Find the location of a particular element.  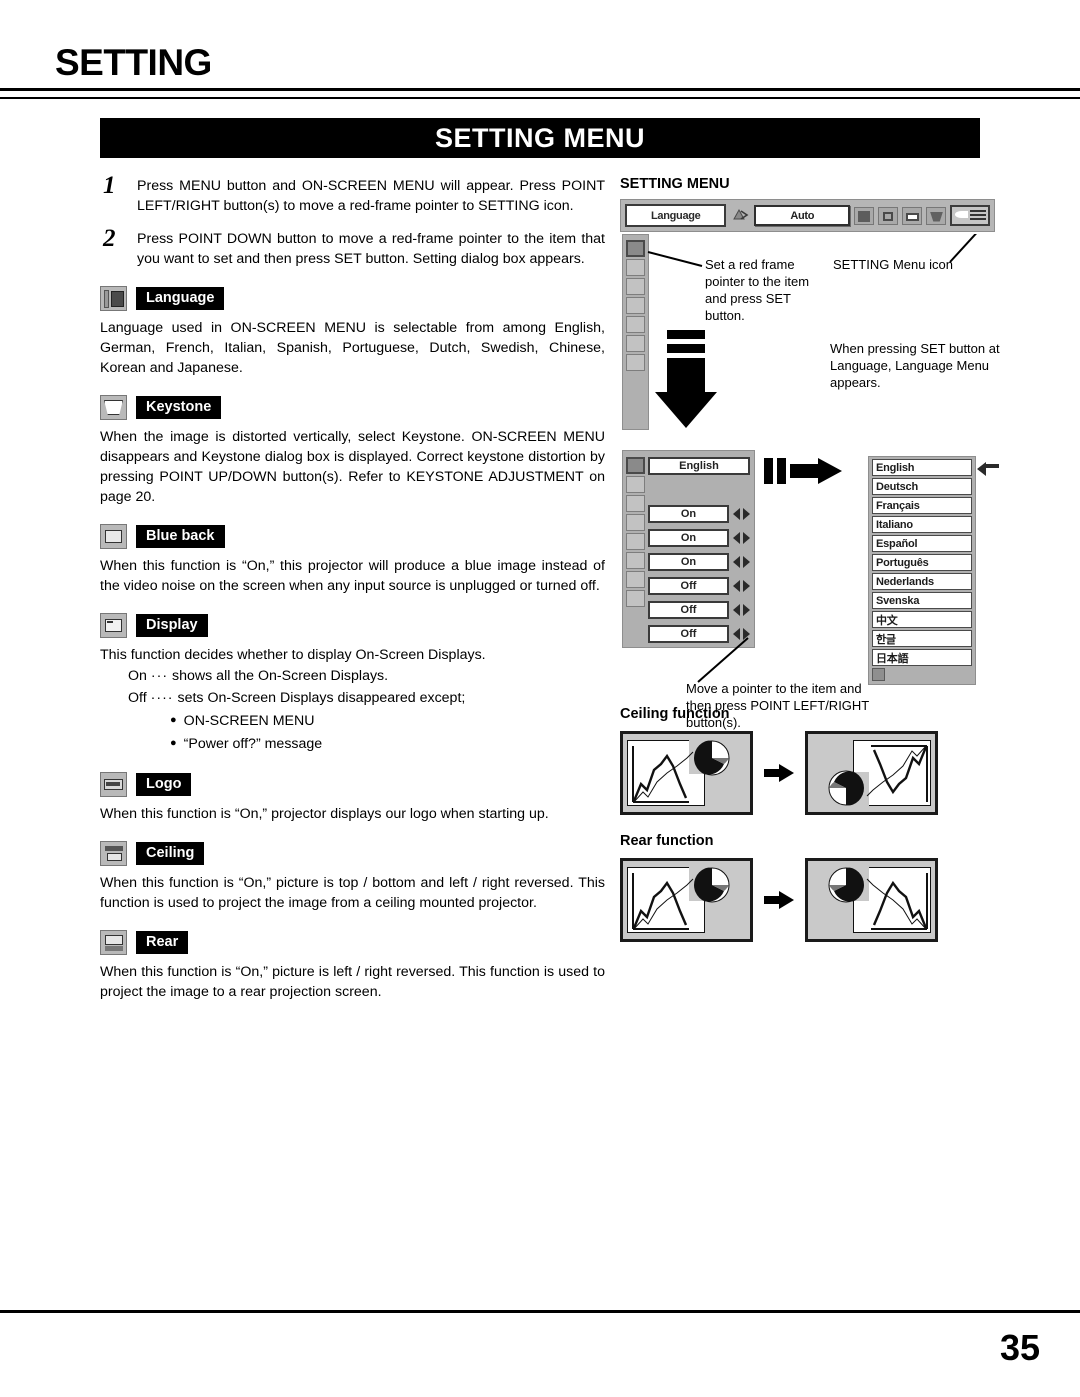

section-heading: Language is located at coordinates (352, 298).